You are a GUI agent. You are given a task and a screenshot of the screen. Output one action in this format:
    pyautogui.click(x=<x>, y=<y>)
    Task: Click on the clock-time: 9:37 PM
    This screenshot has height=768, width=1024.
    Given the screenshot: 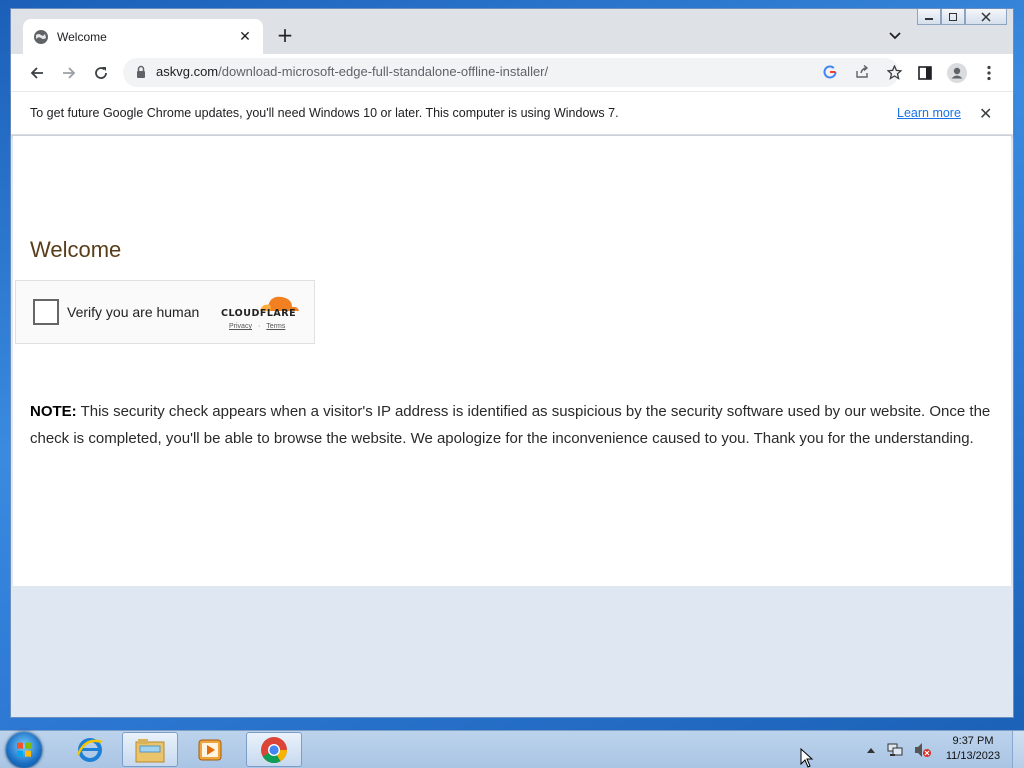 What is the action you would take?
    pyautogui.click(x=973, y=741)
    